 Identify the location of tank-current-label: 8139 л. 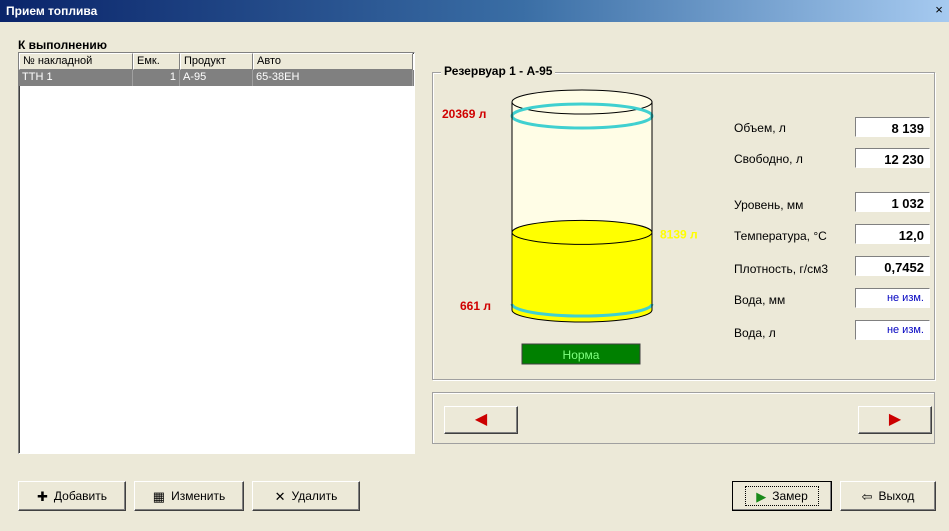
(679, 234).